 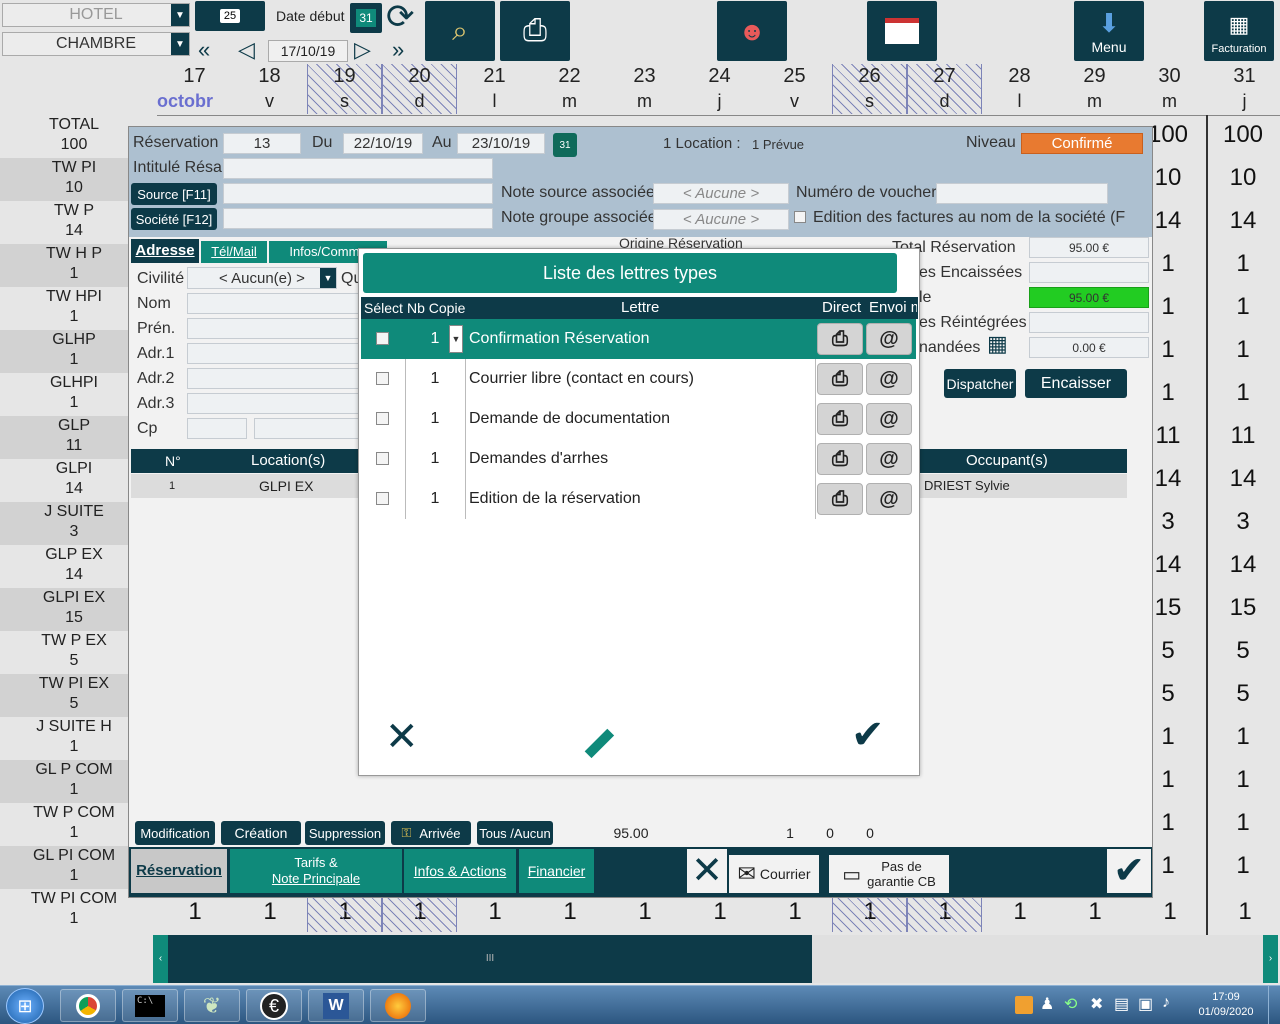 I want to click on row-label: TW PI COM 1, so click(x=74, y=910).